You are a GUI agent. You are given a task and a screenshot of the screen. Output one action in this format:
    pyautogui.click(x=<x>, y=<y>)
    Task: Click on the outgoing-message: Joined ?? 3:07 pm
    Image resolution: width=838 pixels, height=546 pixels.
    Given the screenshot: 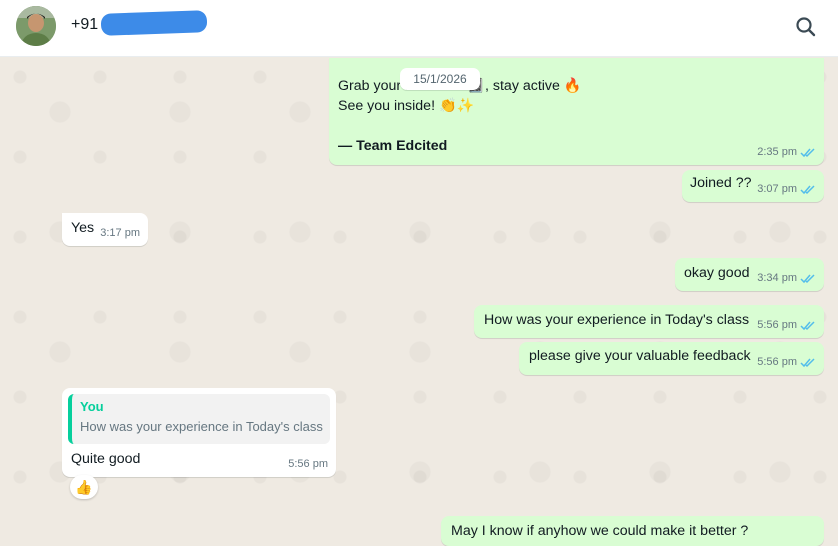 What is the action you would take?
    pyautogui.click(x=753, y=186)
    